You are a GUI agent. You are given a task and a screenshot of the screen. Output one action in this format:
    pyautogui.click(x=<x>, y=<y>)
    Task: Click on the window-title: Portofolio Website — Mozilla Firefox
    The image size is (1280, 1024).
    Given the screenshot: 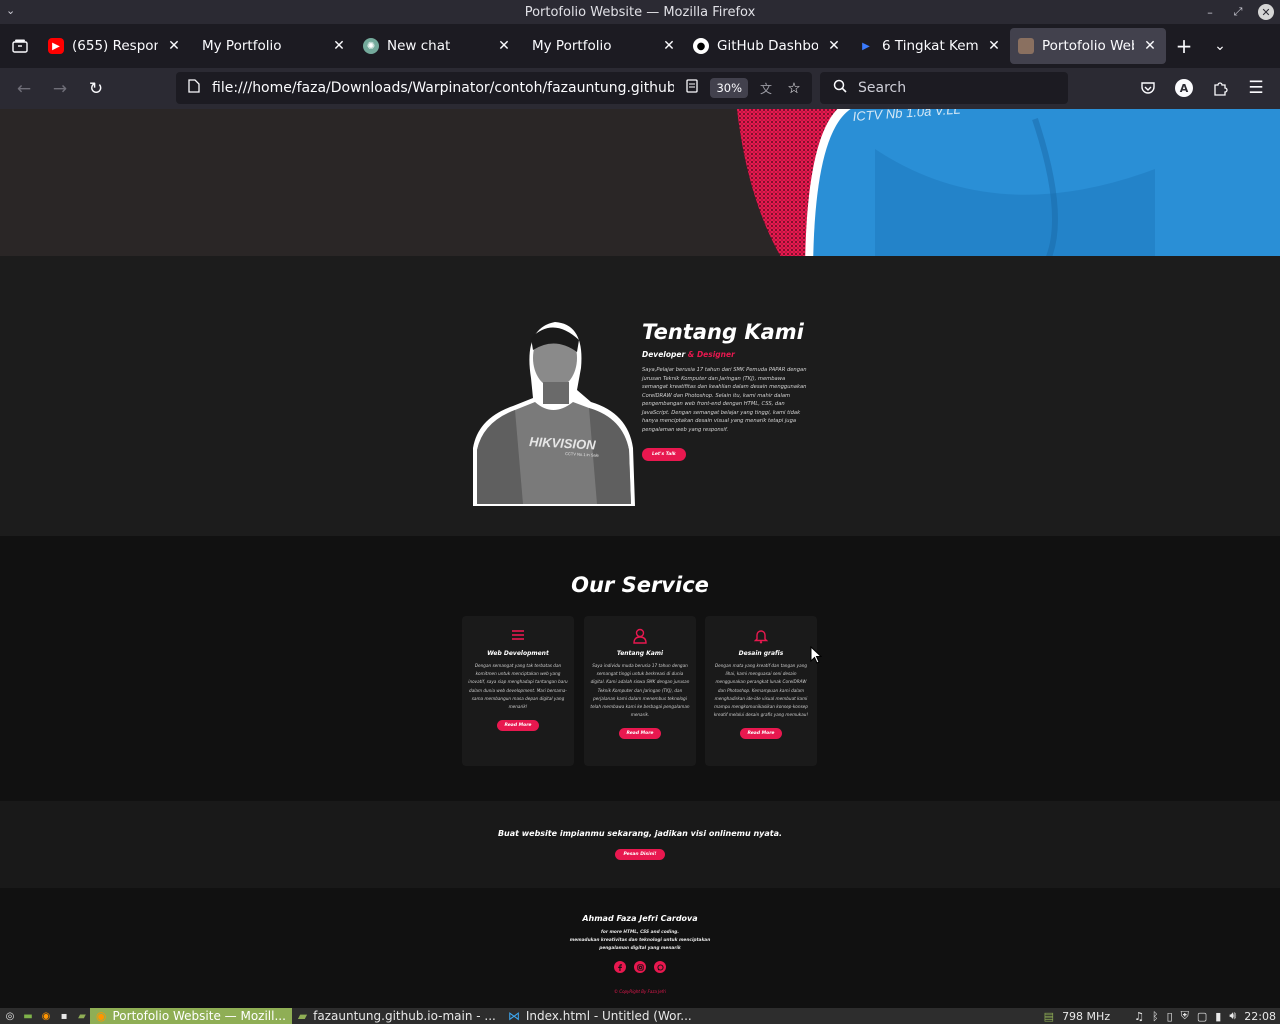 What is the action you would take?
    pyautogui.click(x=640, y=12)
    